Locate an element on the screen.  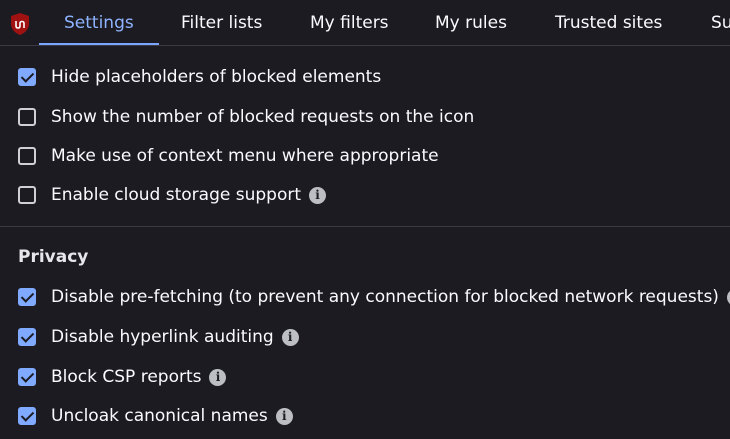
disable-hyperlink-auditing-checkbox is located at coordinates (27, 337).